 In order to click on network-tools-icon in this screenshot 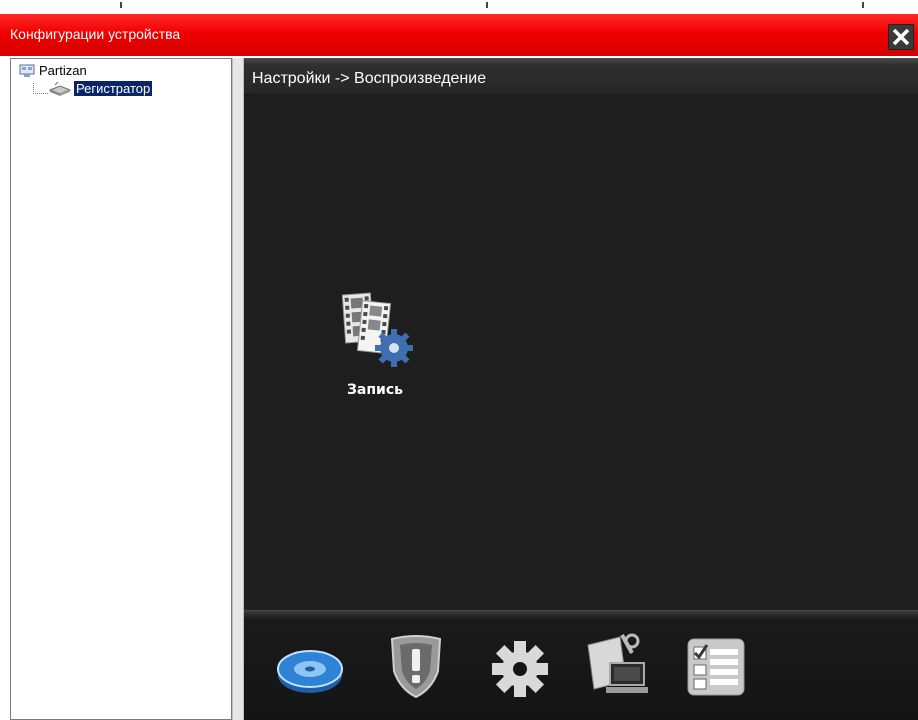, I will do `click(617, 663)`.